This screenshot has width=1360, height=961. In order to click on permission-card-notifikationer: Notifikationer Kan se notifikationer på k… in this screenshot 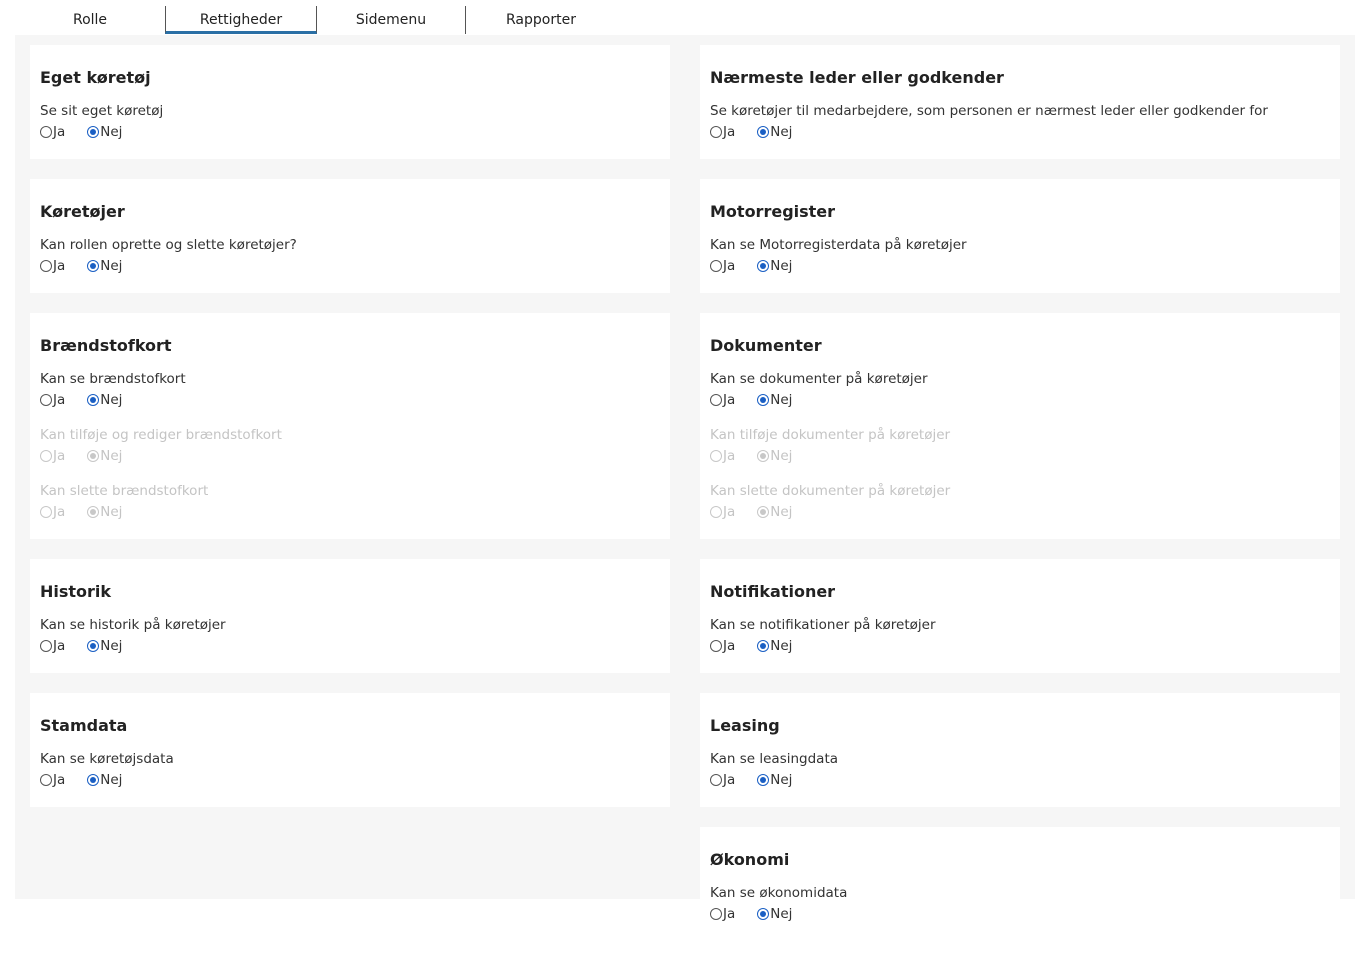, I will do `click(1020, 616)`.